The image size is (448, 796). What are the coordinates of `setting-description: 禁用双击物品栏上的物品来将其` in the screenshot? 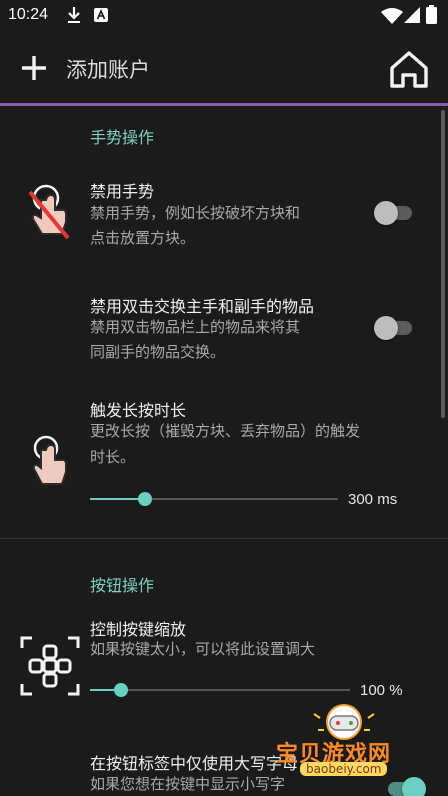 It's located at (195, 327).